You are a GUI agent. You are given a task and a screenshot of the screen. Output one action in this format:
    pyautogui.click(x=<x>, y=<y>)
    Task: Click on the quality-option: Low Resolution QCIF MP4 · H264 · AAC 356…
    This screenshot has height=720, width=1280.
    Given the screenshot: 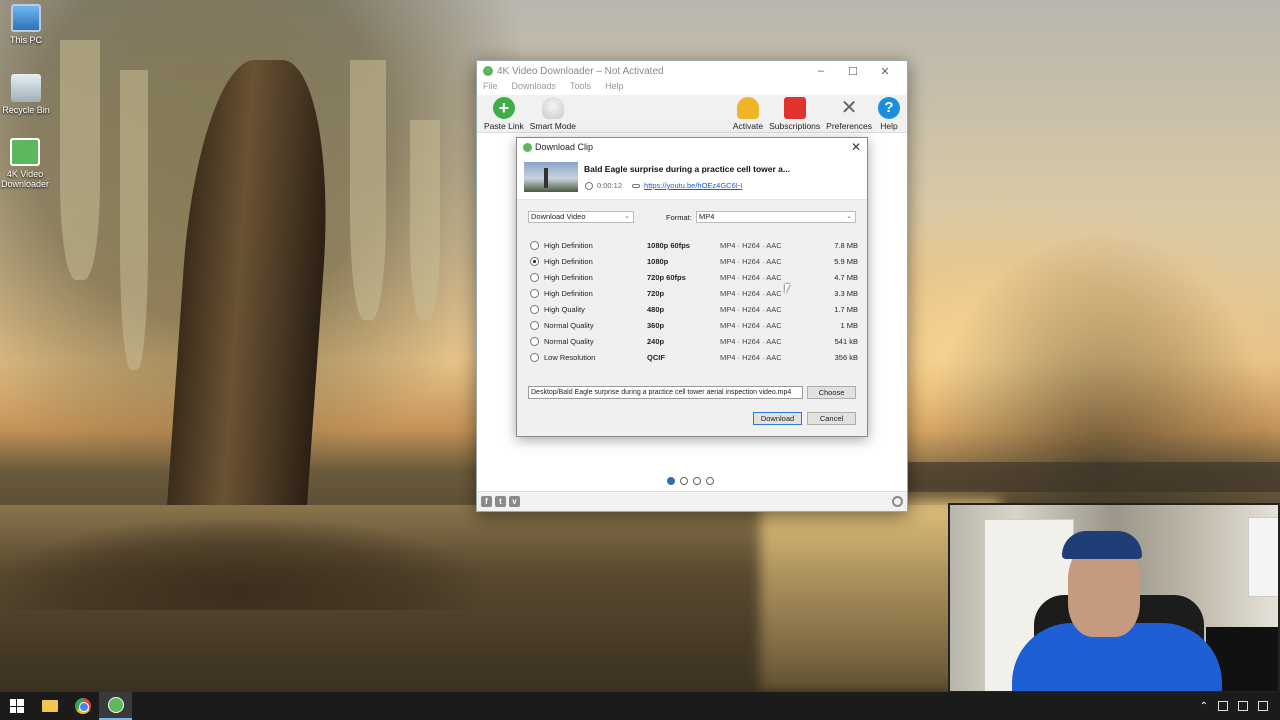 What is the action you would take?
    pyautogui.click(x=695, y=358)
    